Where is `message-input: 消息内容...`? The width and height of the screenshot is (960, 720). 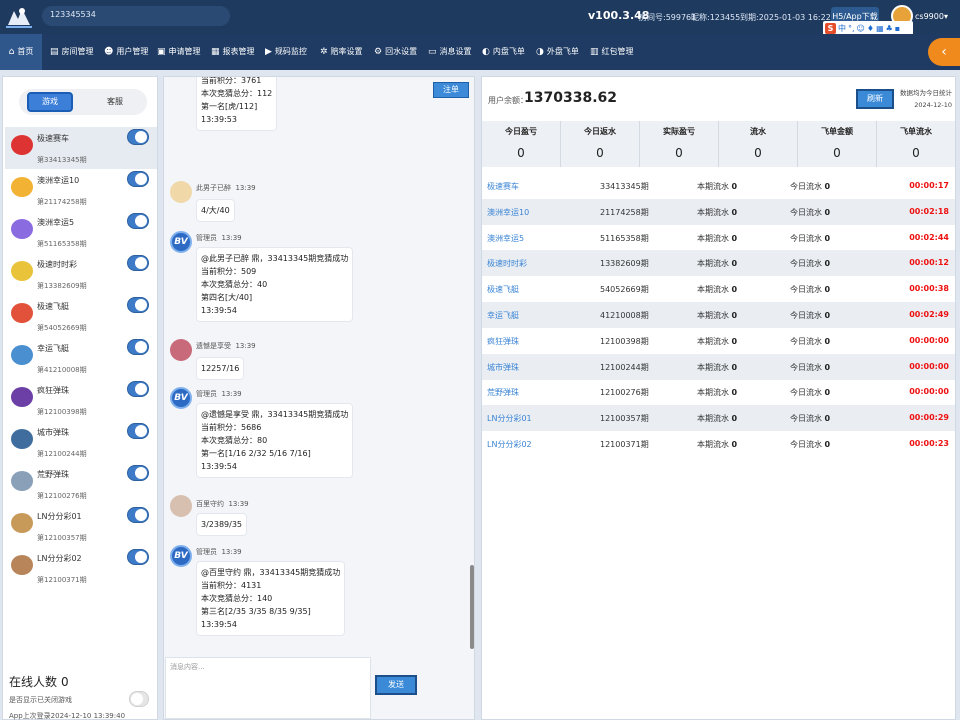 message-input: 消息内容... is located at coordinates (268, 688).